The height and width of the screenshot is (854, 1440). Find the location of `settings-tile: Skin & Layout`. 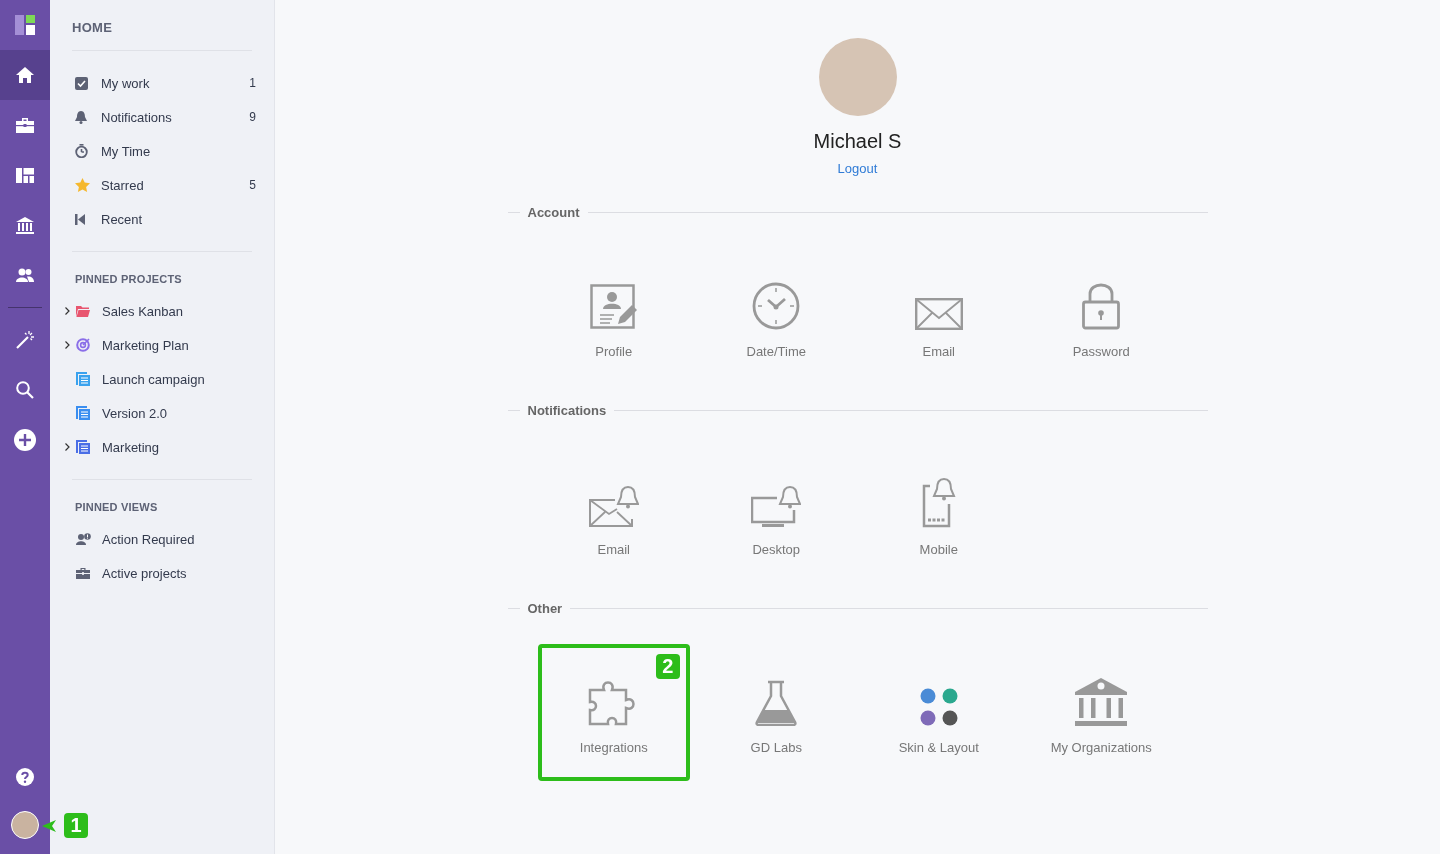

settings-tile: Skin & Layout is located at coordinates (938, 712).